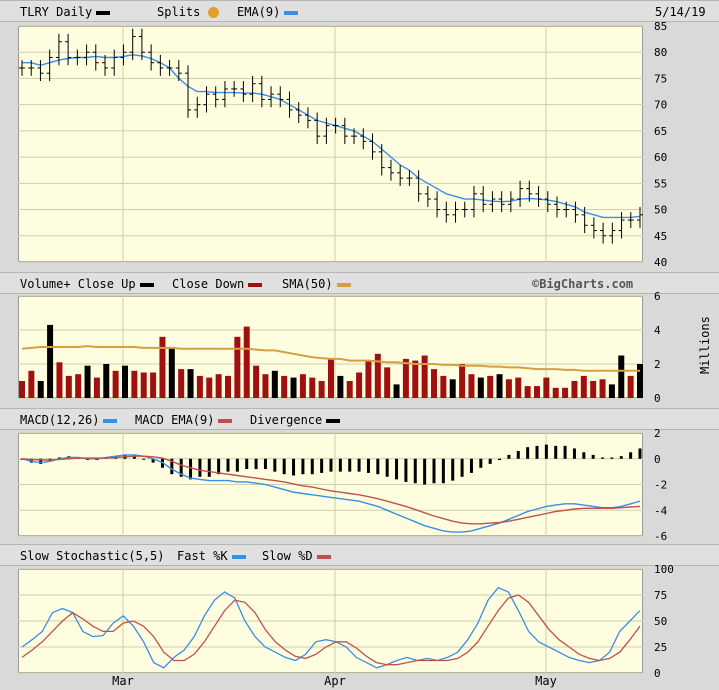  What do you see at coordinates (660, 536) in the screenshot?
I see `macd-tick-label: -6` at bounding box center [660, 536].